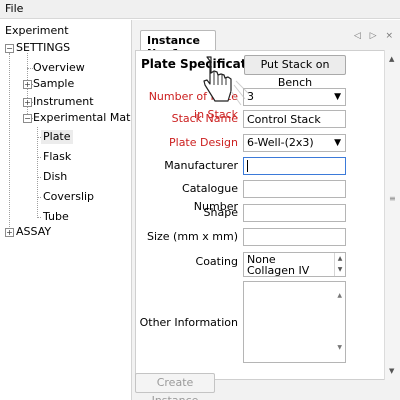 The width and height of the screenshot is (400, 400). Describe the element at coordinates (9, 48) in the screenshot. I see `collapse-settings-icon: −` at that location.